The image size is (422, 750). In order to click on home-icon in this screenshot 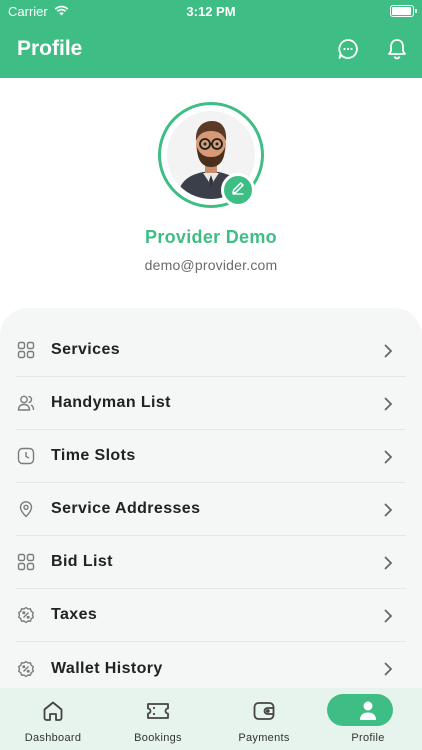, I will do `click(53, 711)`.